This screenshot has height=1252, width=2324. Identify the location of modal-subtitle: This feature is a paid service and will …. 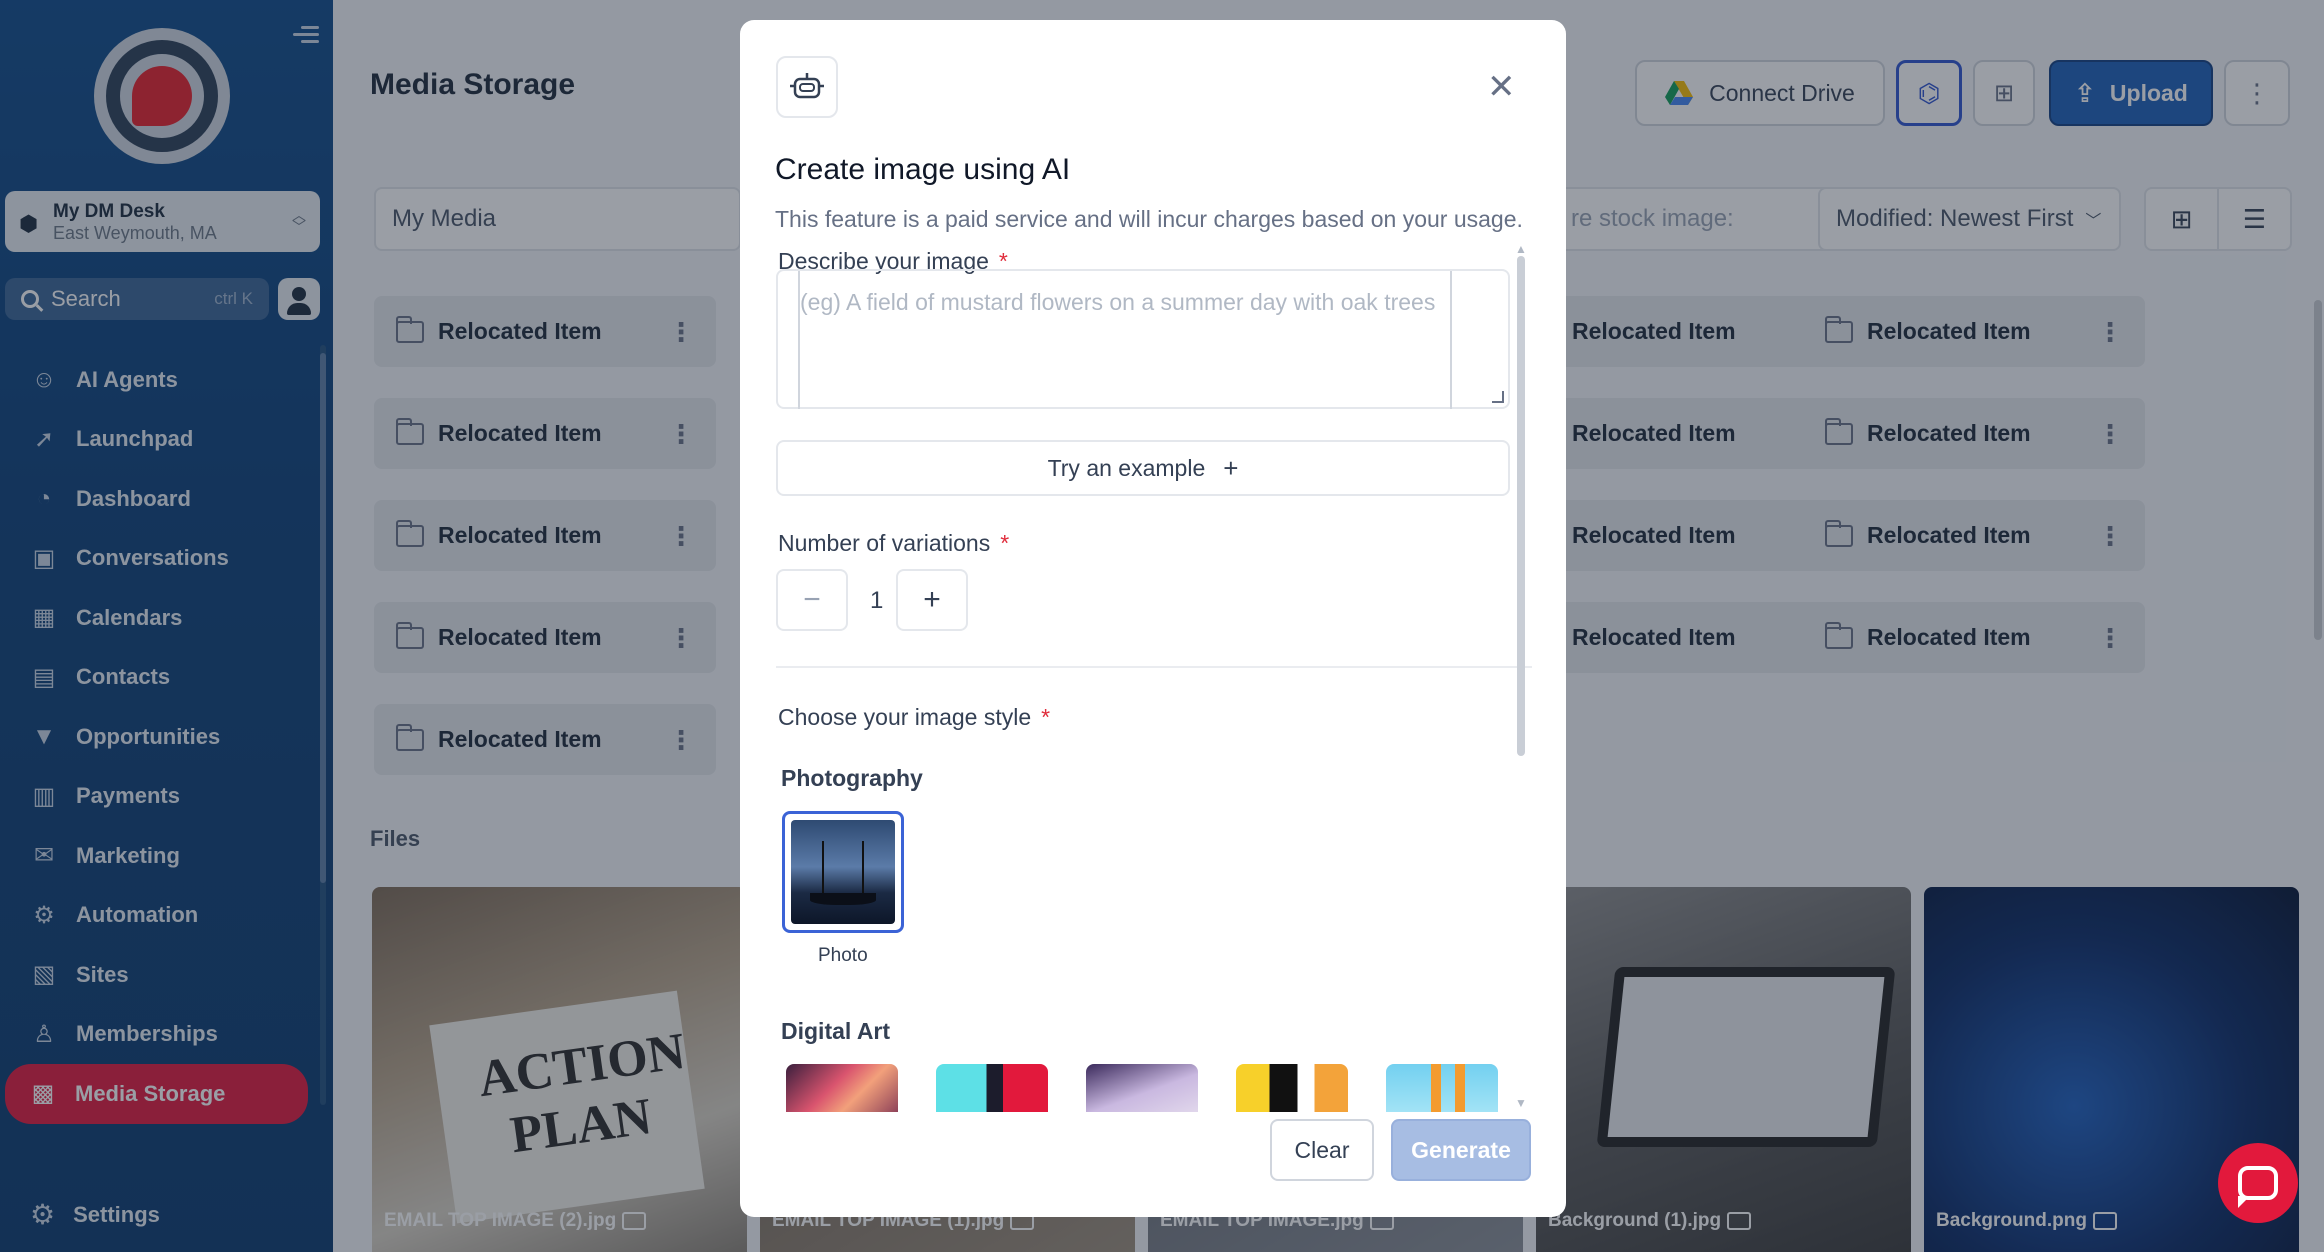
(1149, 219).